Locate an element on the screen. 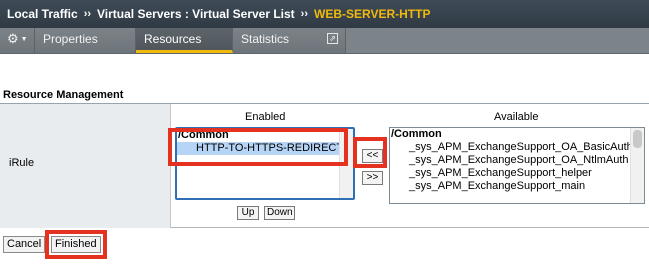 The width and height of the screenshot is (649, 266). available-list-scrollbar is located at coordinates (637, 165).